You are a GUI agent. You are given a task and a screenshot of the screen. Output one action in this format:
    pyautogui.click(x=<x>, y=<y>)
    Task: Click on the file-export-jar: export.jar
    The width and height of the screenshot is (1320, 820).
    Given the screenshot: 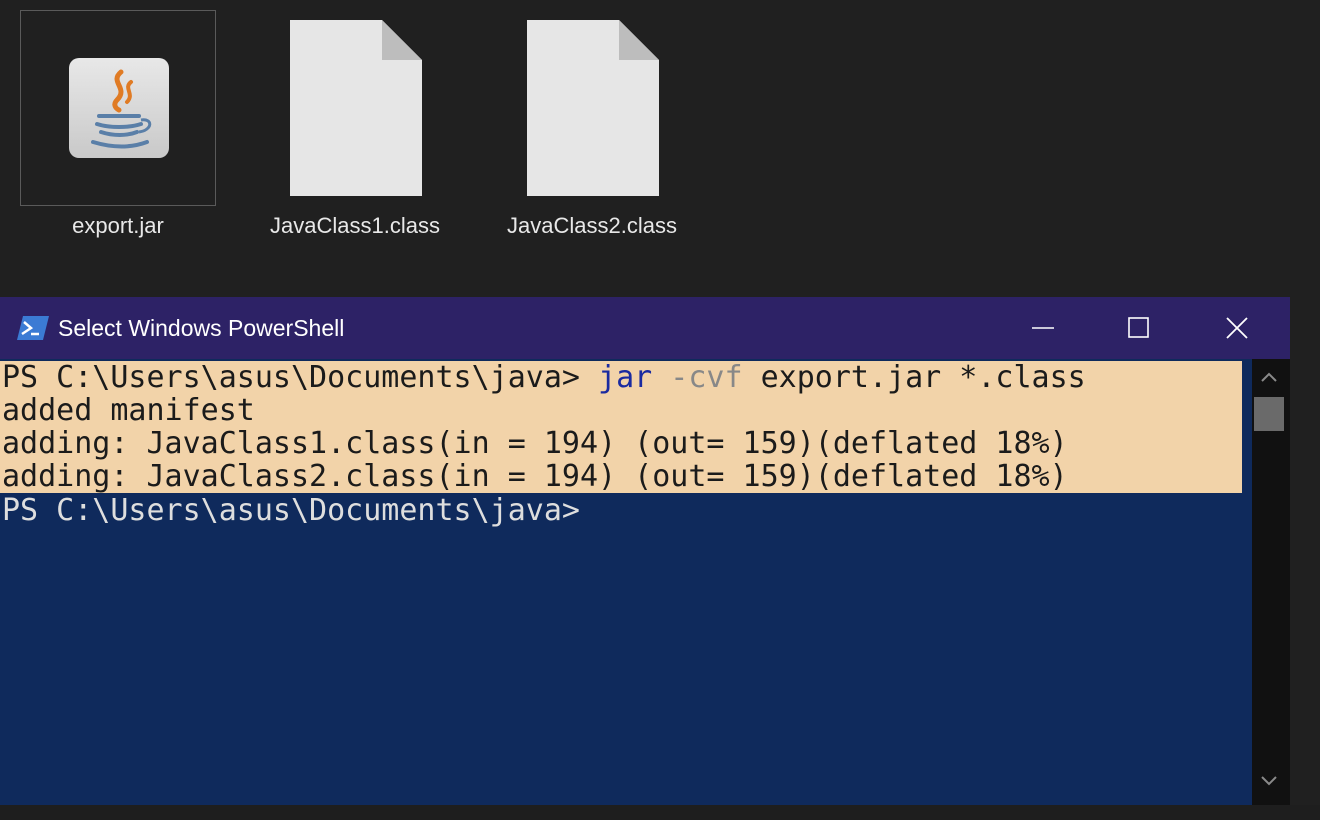 What is the action you would take?
    pyautogui.click(x=118, y=135)
    